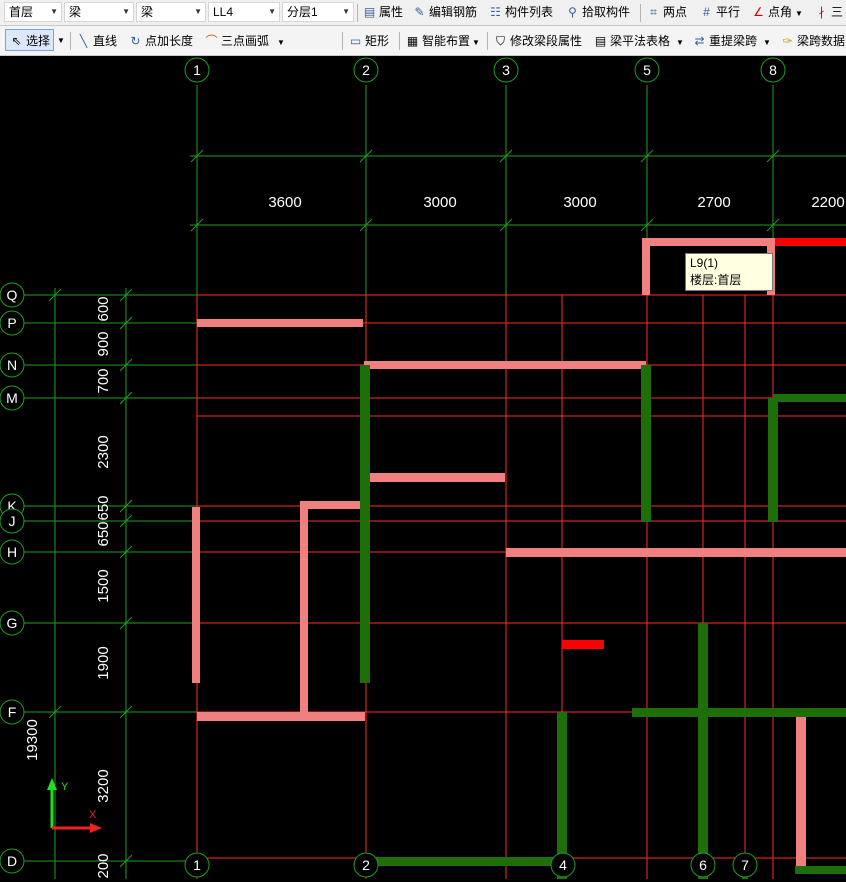  Describe the element at coordinates (529, 12) in the screenshot. I see `component-list-label: 构件列表` at that location.